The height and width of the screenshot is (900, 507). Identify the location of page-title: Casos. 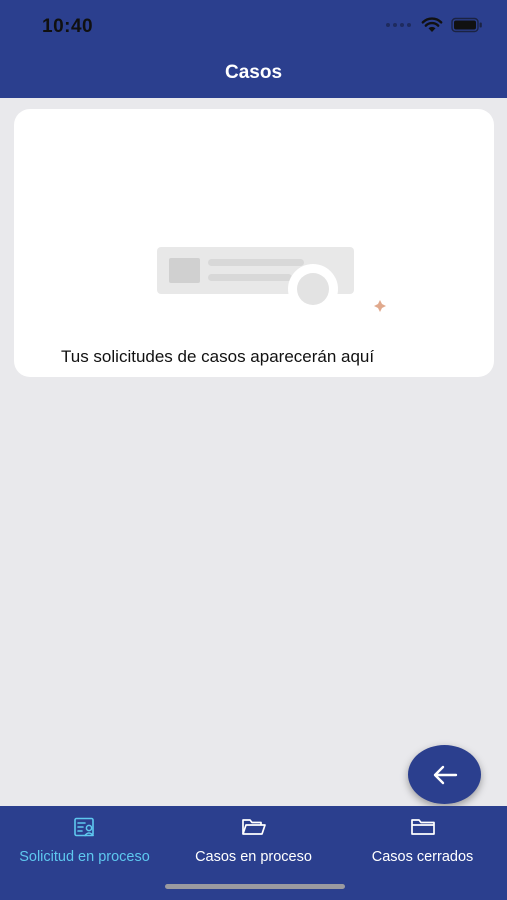
(253, 72).